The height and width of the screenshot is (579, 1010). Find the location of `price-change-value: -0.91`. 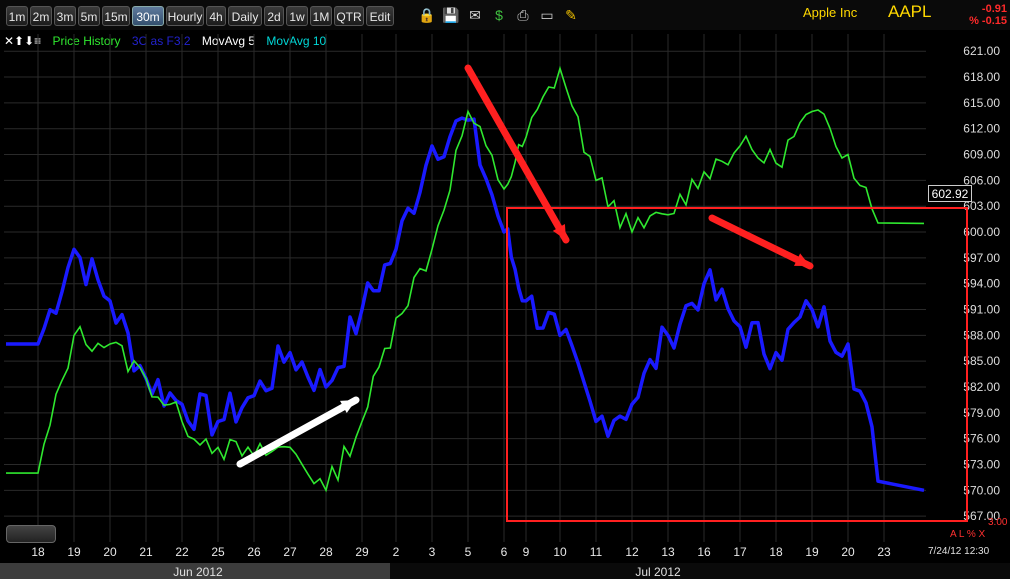

price-change-value: -0.91 is located at coordinates (994, 9).